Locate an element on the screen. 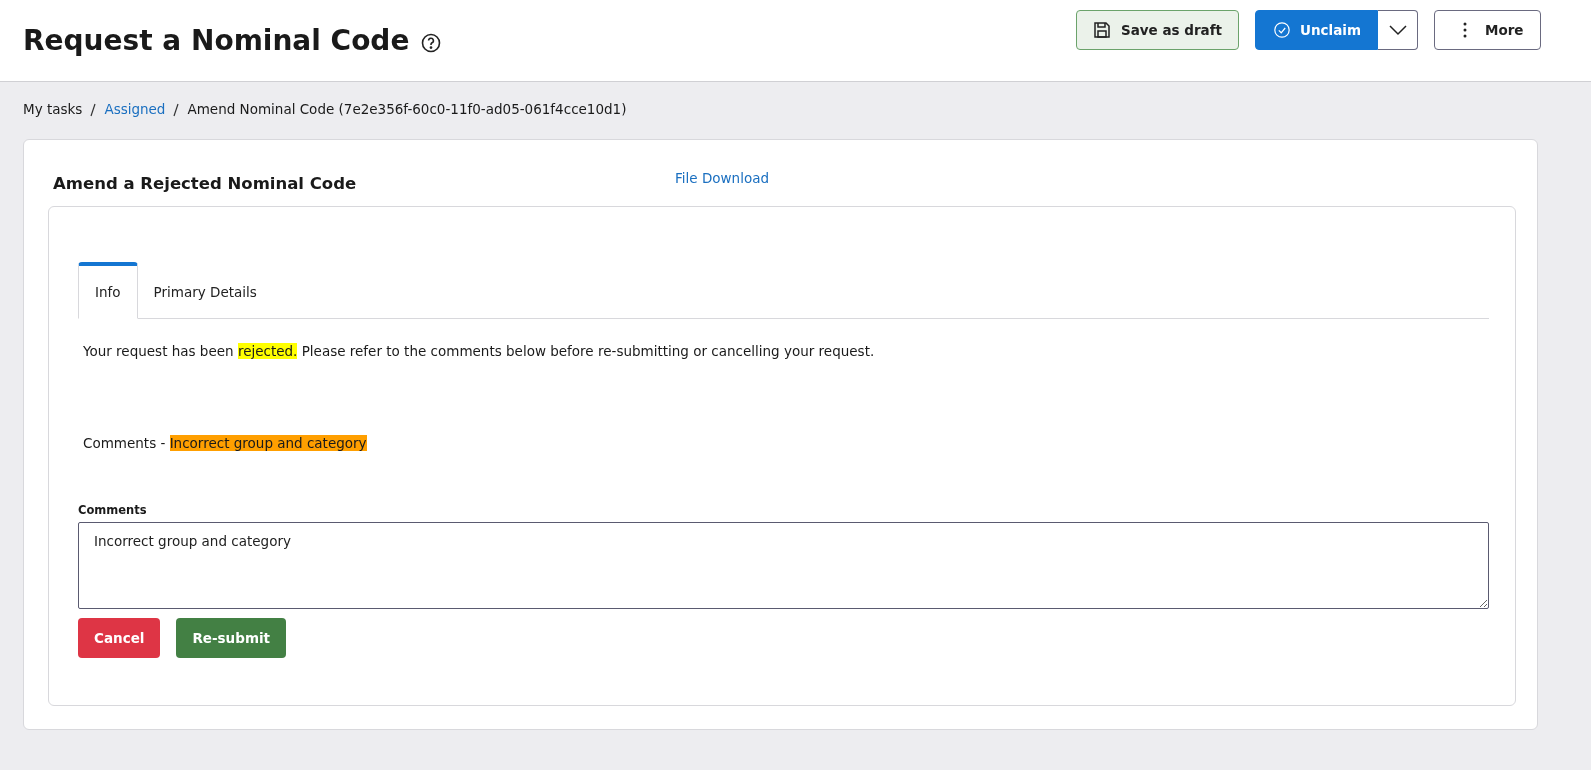 The height and width of the screenshot is (770, 1591). unclaim-button: Unclaim is located at coordinates (1316, 29).